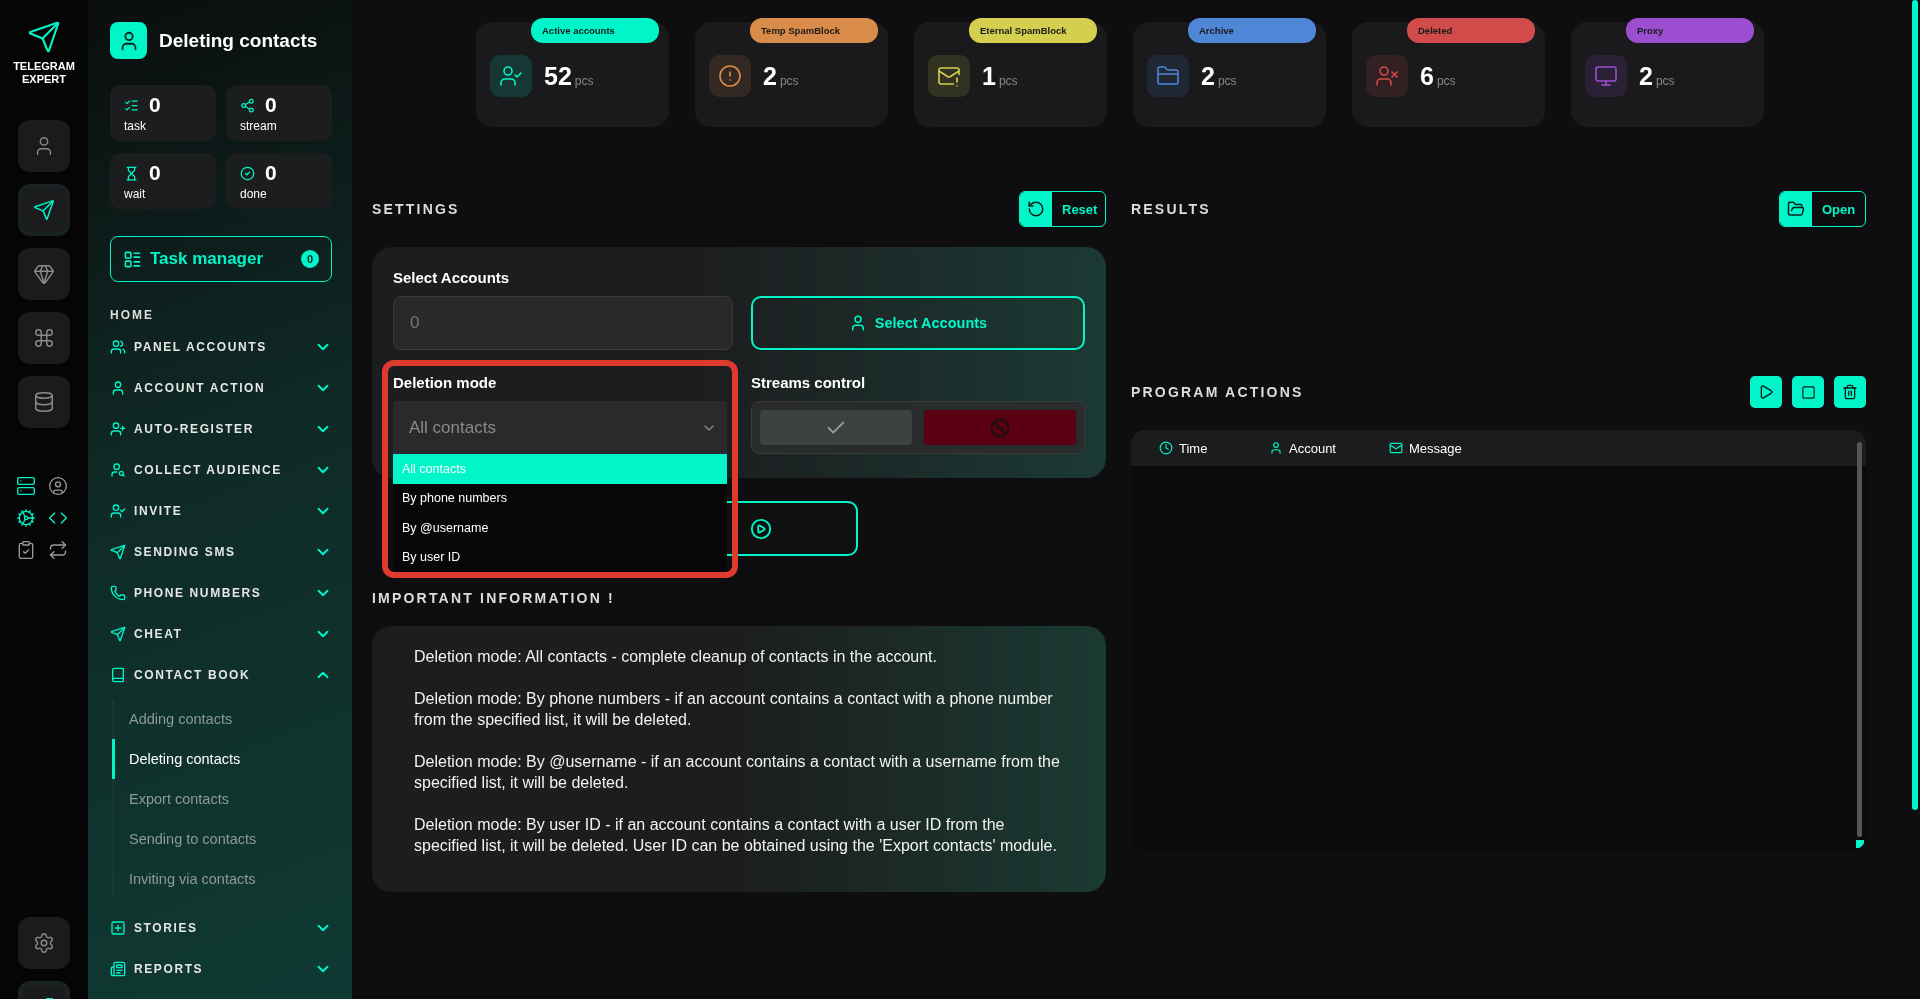 The image size is (1920, 999). What do you see at coordinates (222, 879) in the screenshot?
I see `submenu-item: Inviting via contacts` at bounding box center [222, 879].